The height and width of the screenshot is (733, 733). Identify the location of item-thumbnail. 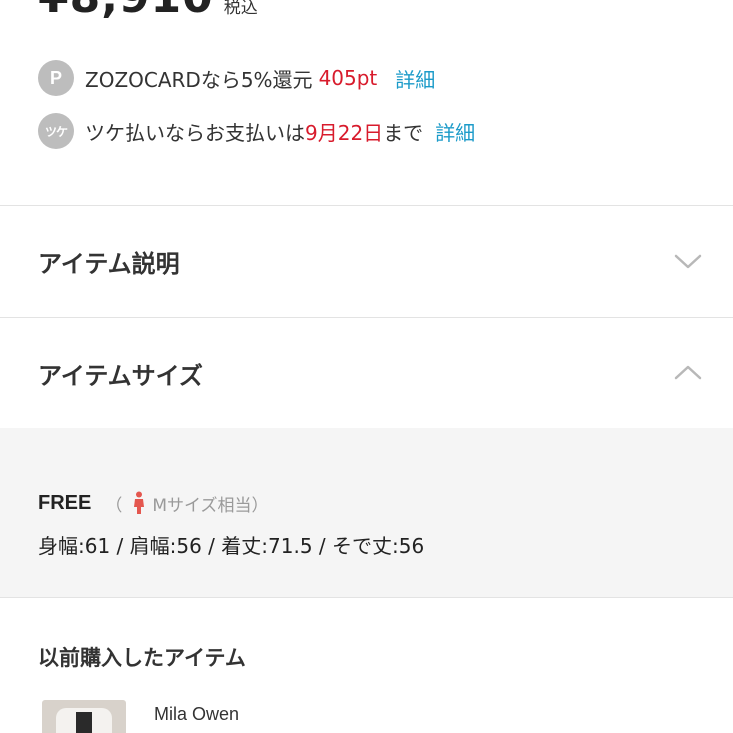
(84, 716).